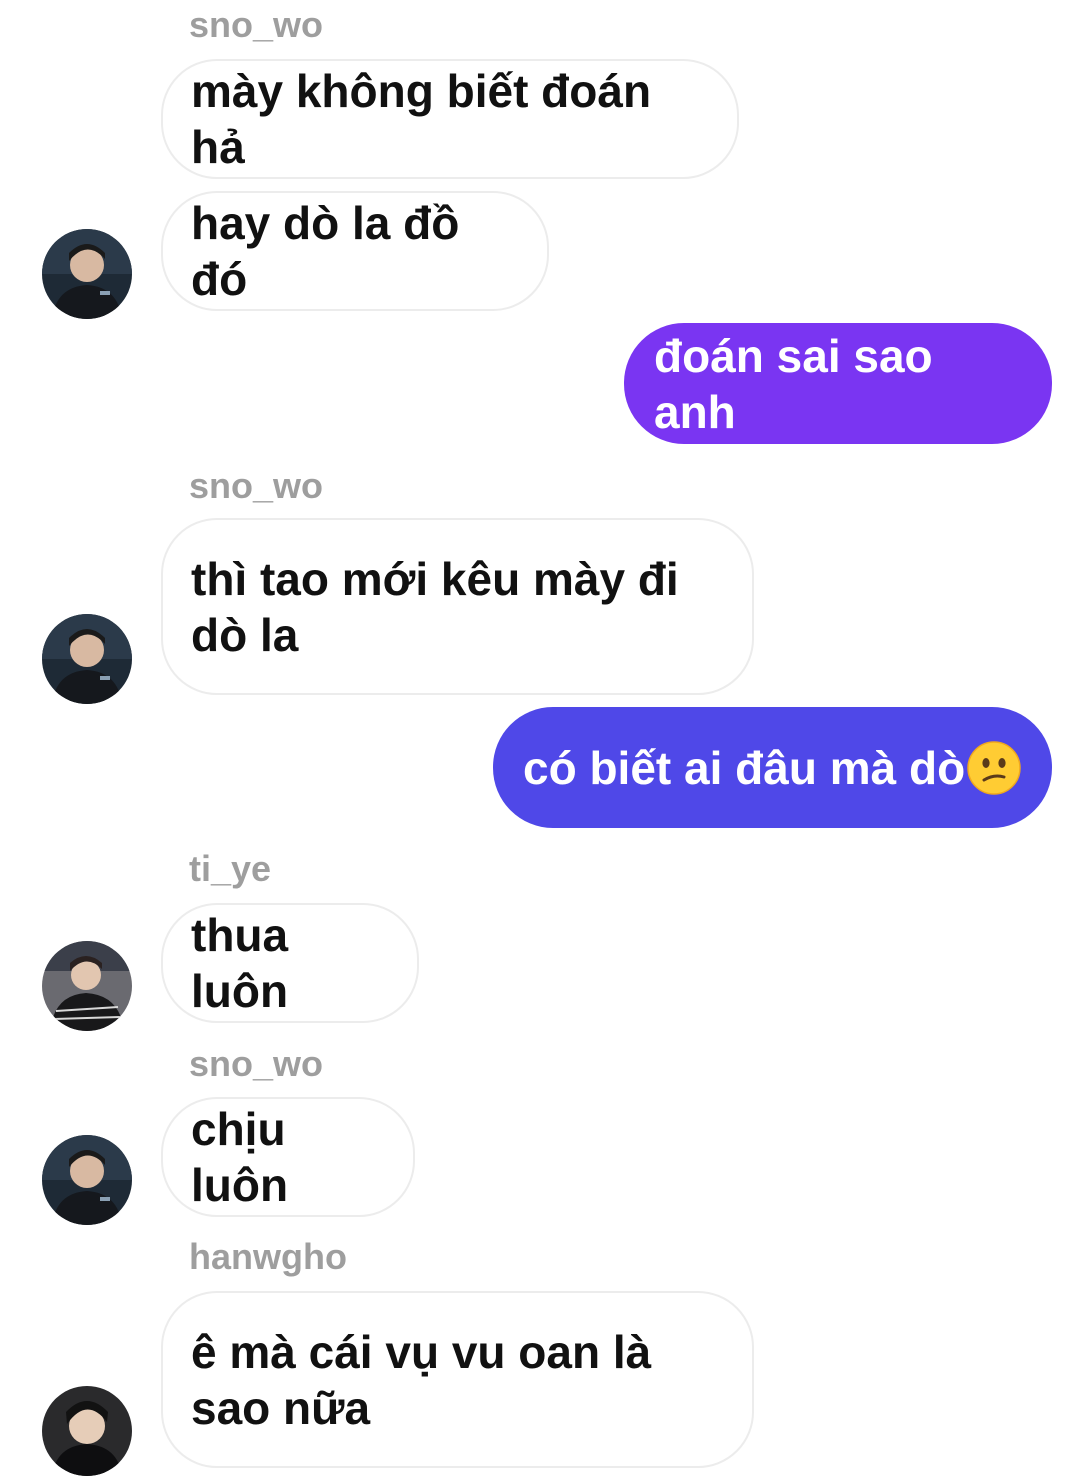  I want to click on message-text: mày không biết đoán hả, so click(421, 119).